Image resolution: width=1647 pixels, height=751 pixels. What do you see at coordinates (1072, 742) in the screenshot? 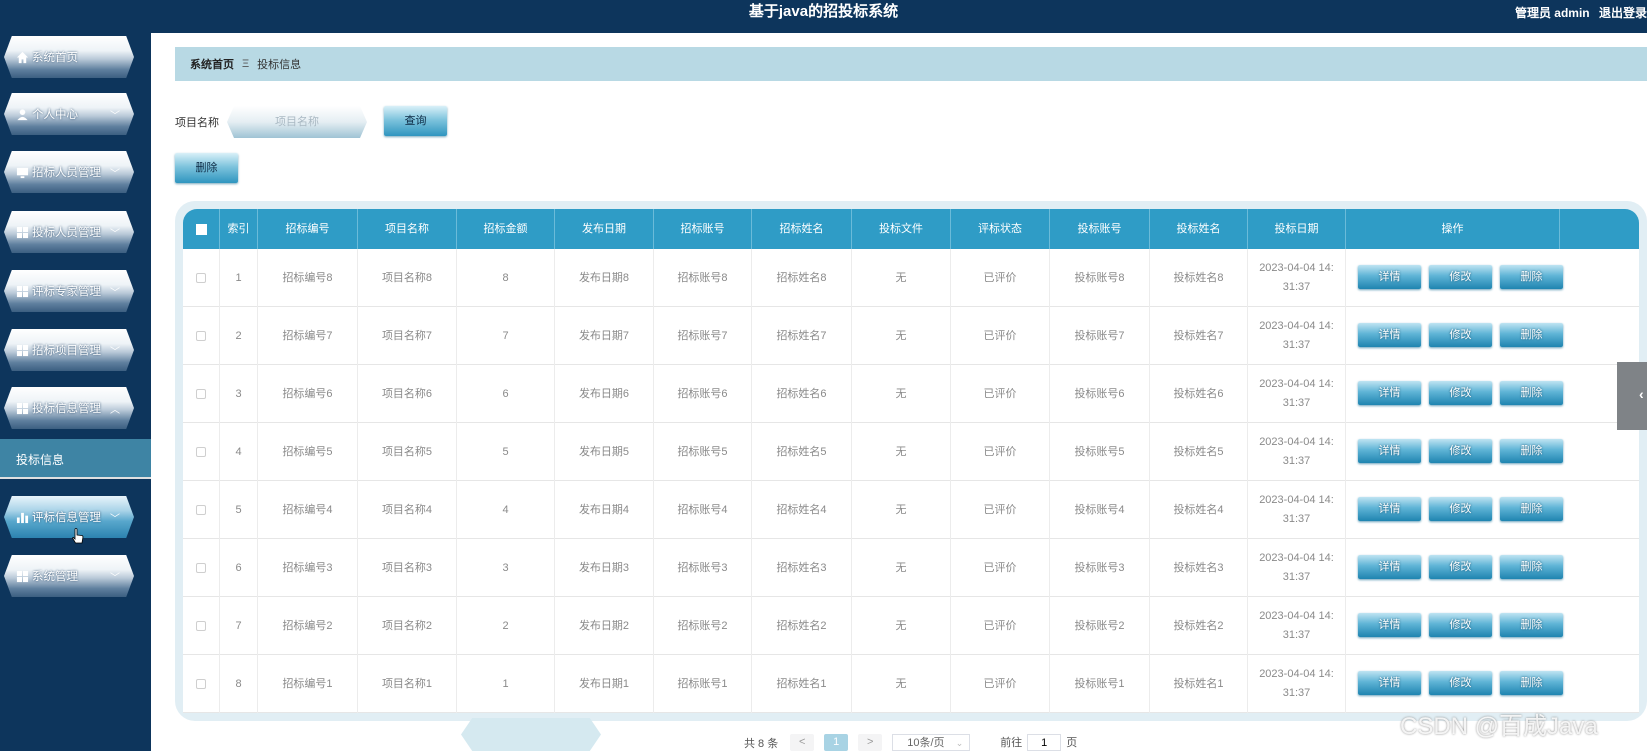
I see `goto-suffix: 页` at bounding box center [1072, 742].